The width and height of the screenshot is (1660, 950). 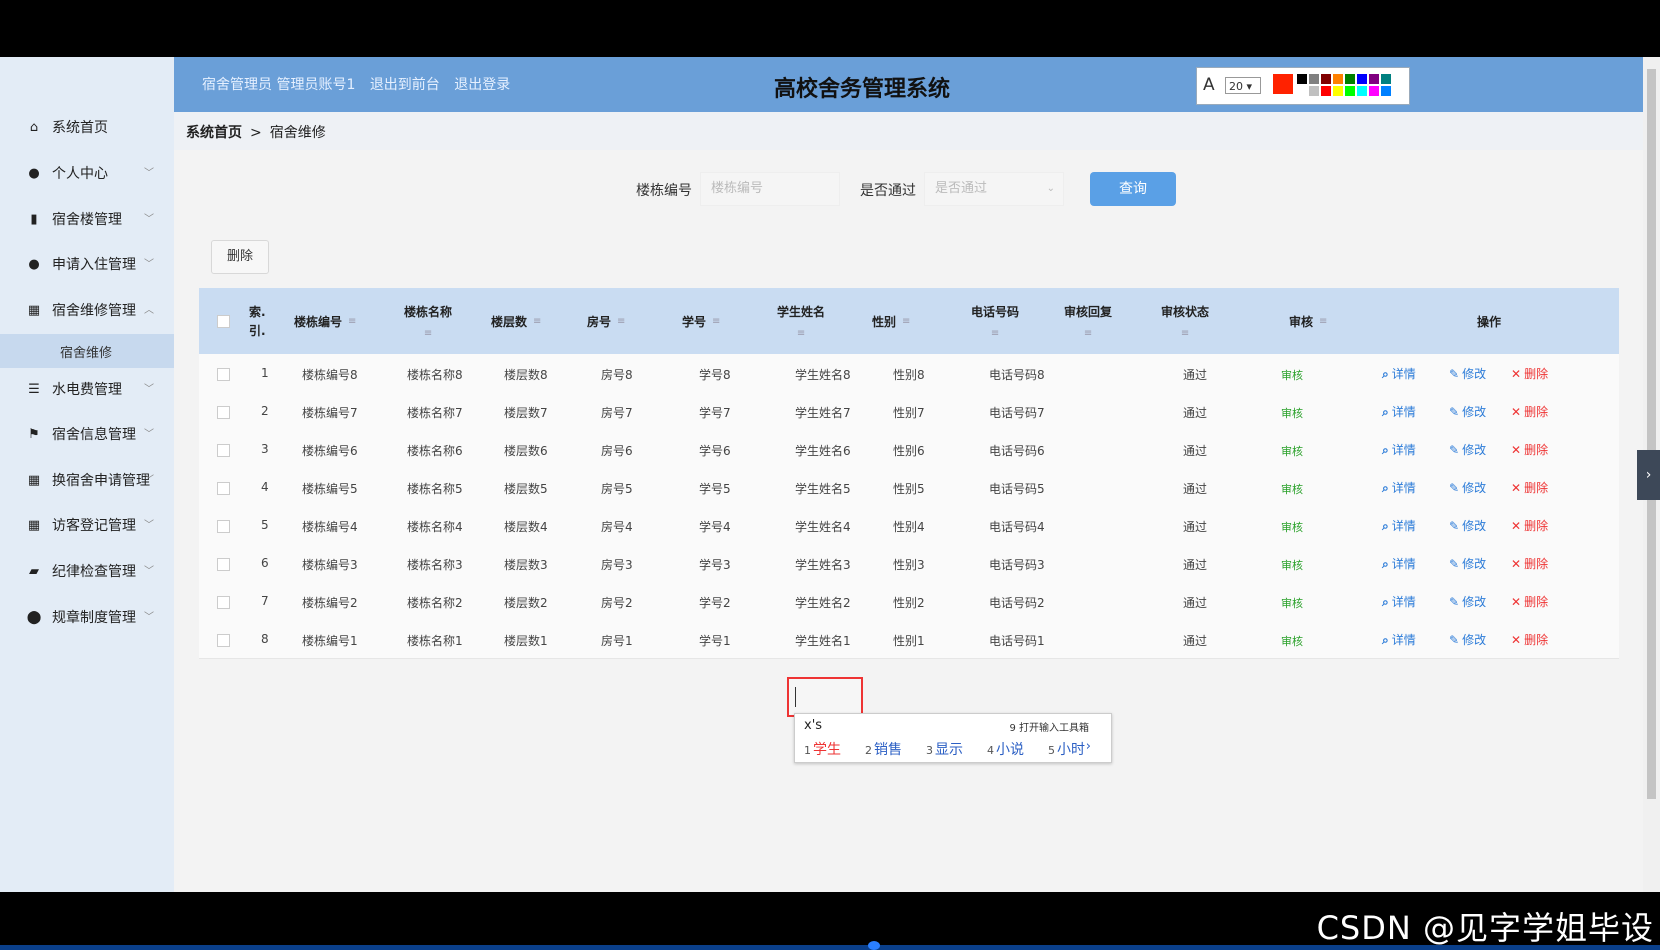 What do you see at coordinates (405, 85) in the screenshot?
I see `back-front-link: 退出到前台` at bounding box center [405, 85].